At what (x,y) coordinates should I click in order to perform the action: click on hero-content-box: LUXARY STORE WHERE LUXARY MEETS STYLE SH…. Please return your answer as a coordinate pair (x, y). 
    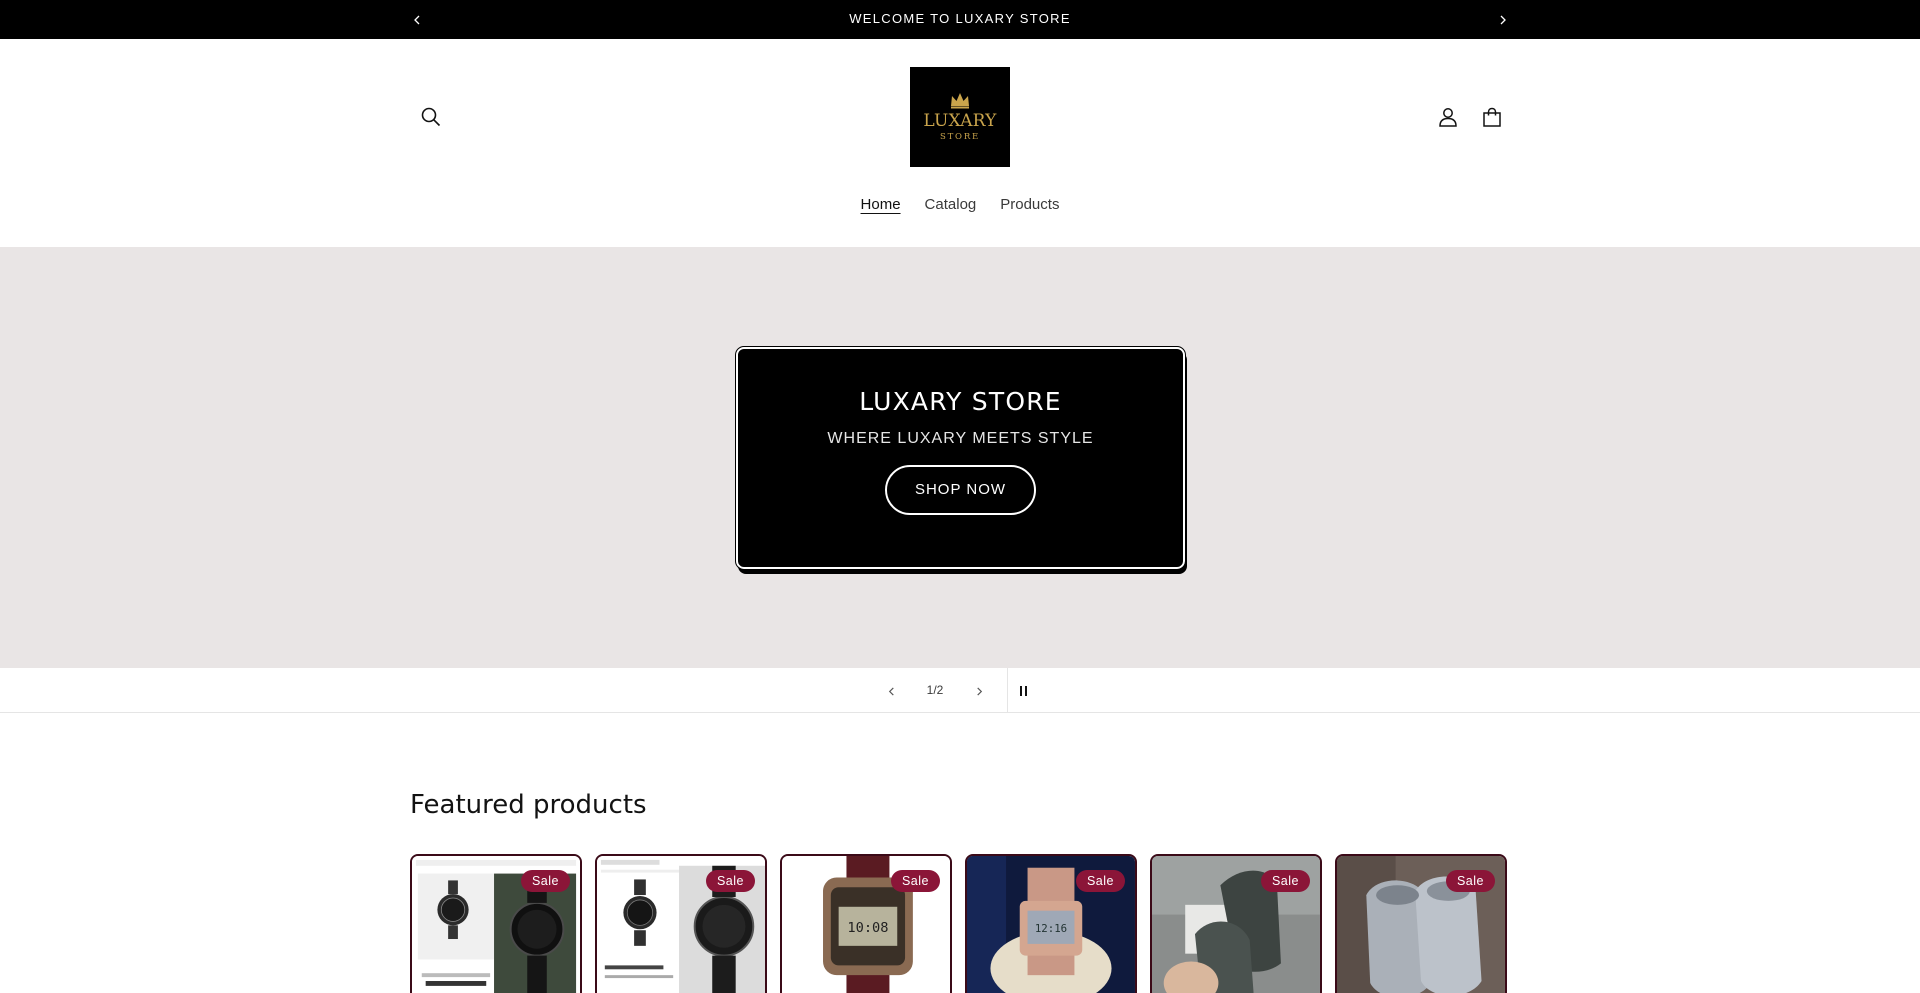
    Looking at the image, I should click on (960, 458).